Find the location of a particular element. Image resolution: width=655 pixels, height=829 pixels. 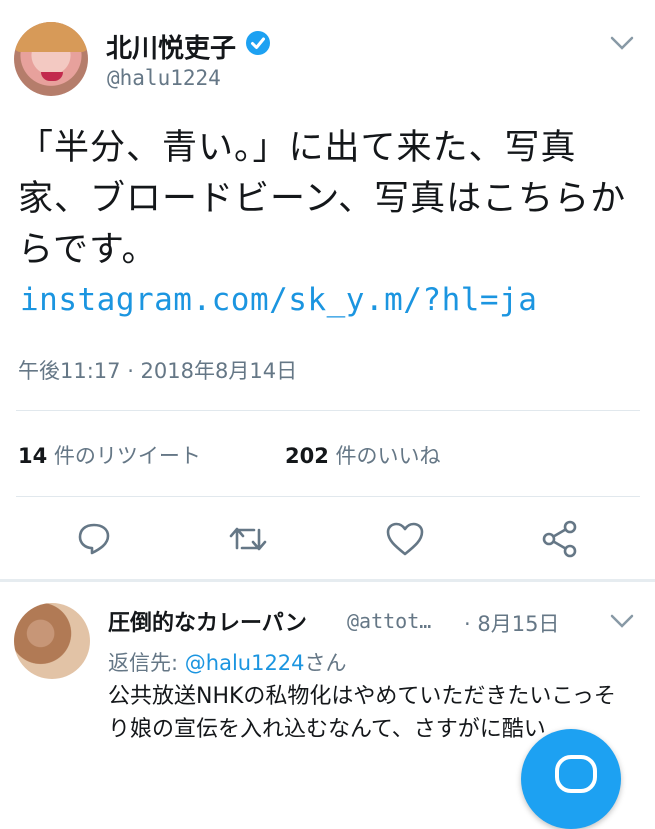

author-handle: @halu1224 is located at coordinates (164, 78).